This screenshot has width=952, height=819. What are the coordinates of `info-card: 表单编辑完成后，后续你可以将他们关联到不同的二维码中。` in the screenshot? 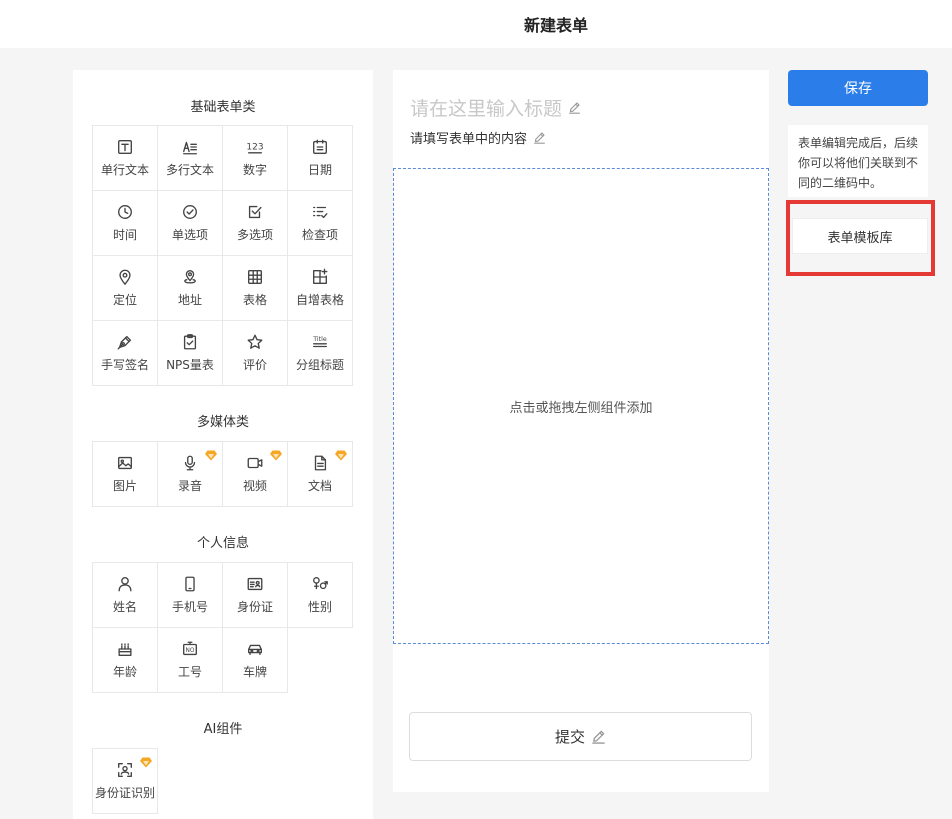 It's located at (858, 161).